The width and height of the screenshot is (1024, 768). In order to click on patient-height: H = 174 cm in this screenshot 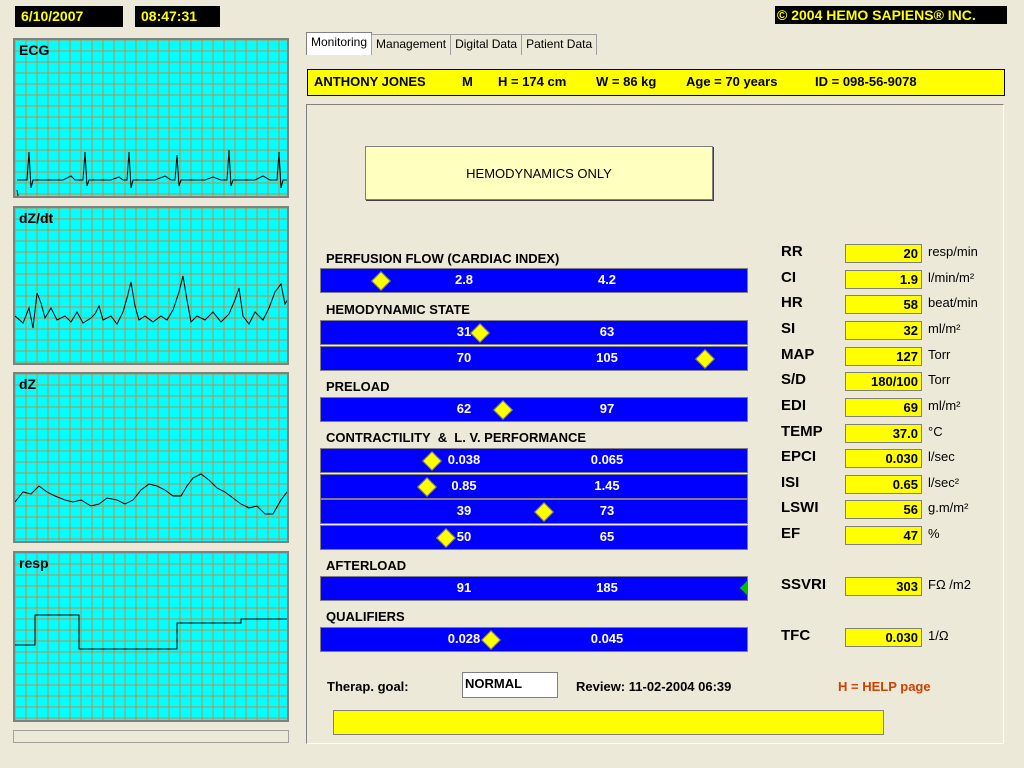, I will do `click(532, 81)`.